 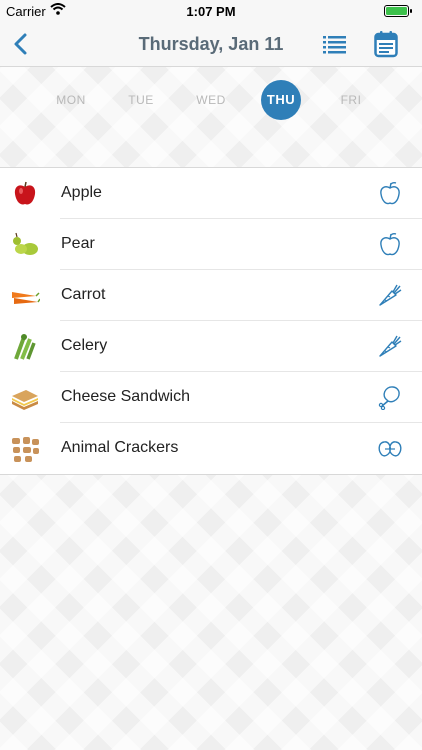 What do you see at coordinates (83, 294) in the screenshot?
I see `food-name: Carrot` at bounding box center [83, 294].